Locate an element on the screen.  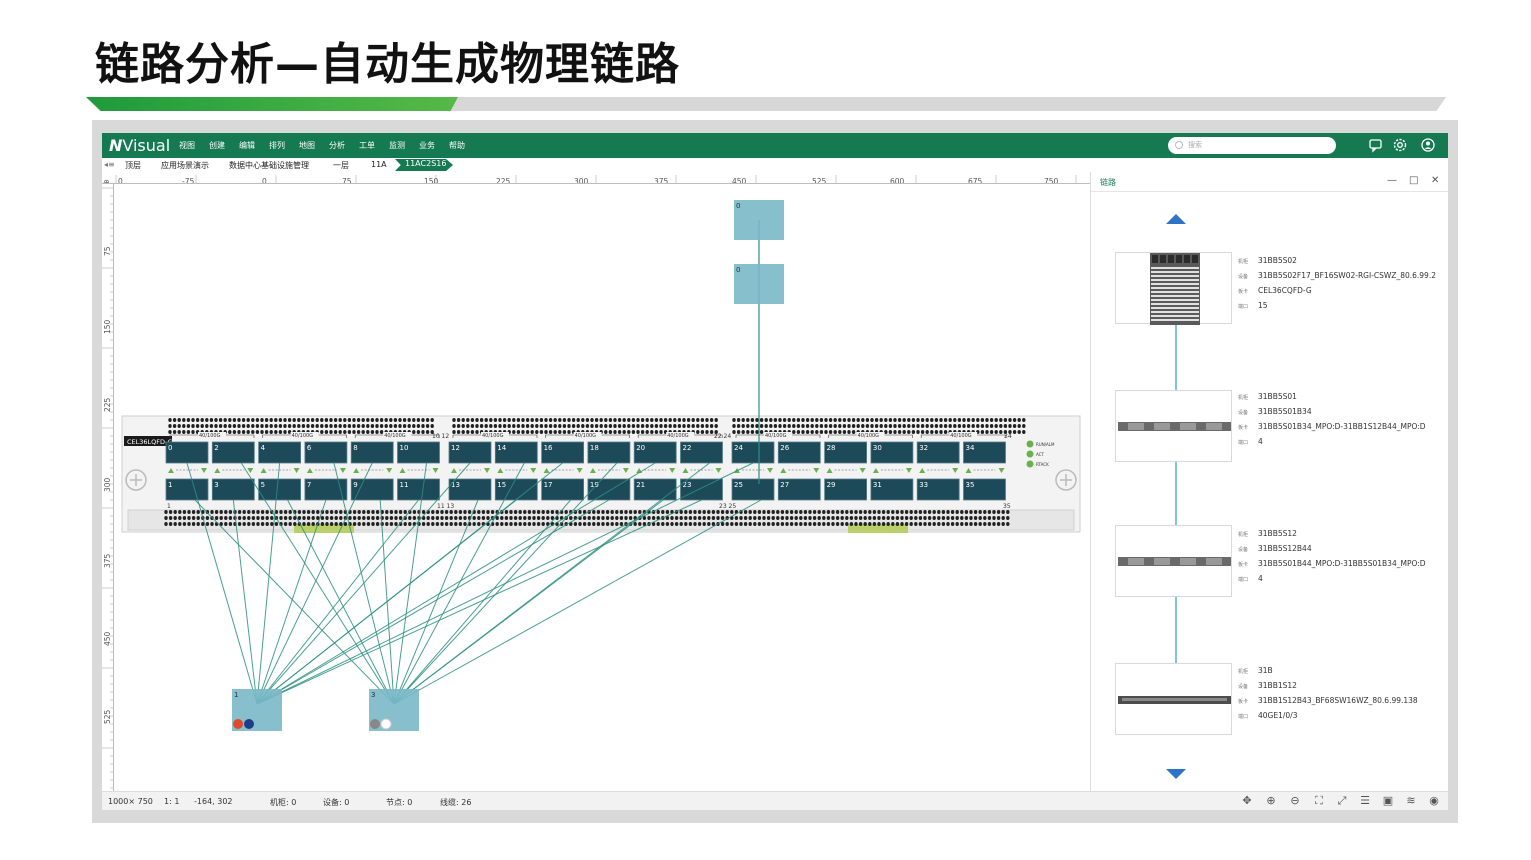
port-top: 14 is located at coordinates (516, 452).